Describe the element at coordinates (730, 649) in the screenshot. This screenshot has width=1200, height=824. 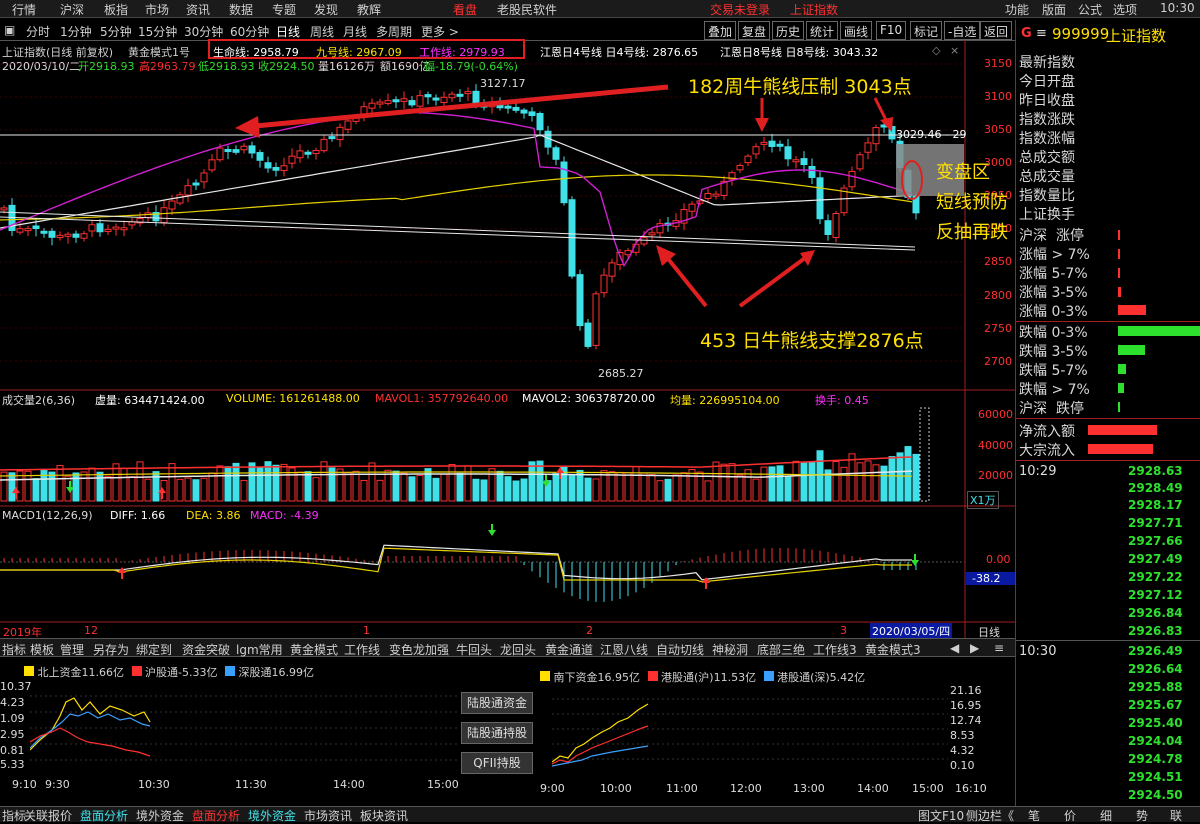
I see `indicator-tab: 神秘洞` at that location.